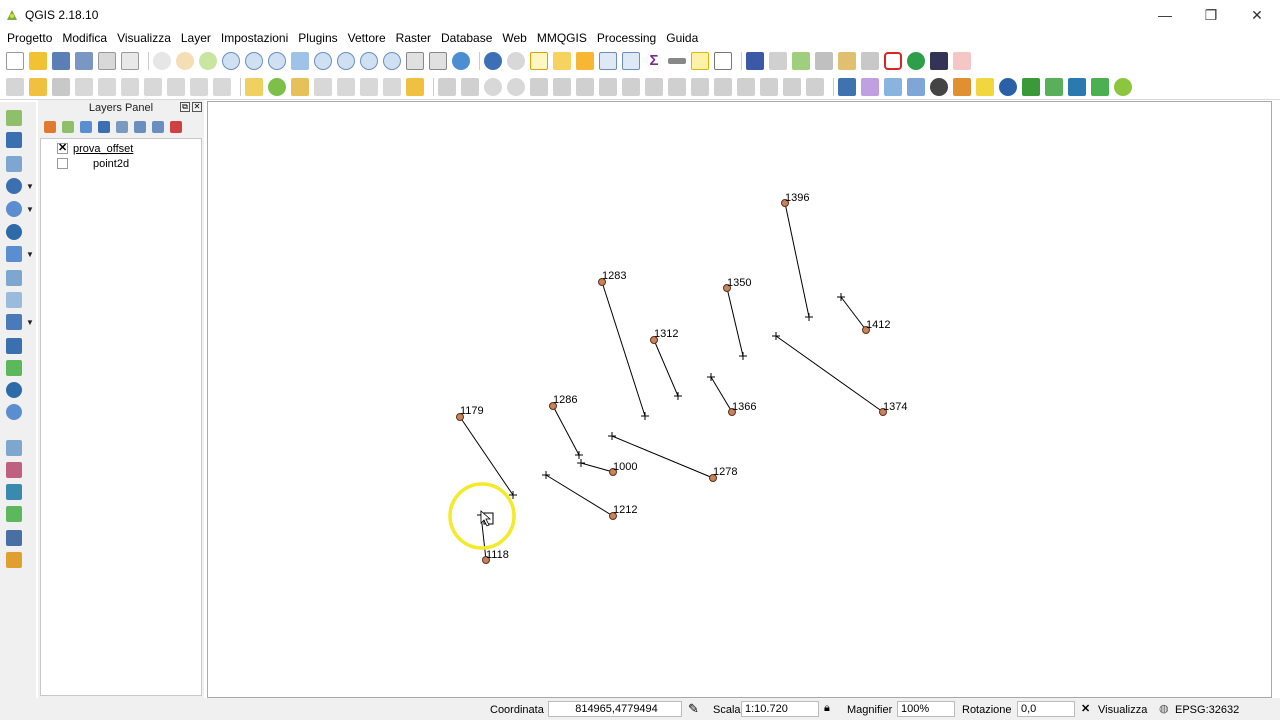 This screenshot has height=720, width=1280. What do you see at coordinates (14, 254) in the screenshot?
I see `add-wcs-icon` at bounding box center [14, 254].